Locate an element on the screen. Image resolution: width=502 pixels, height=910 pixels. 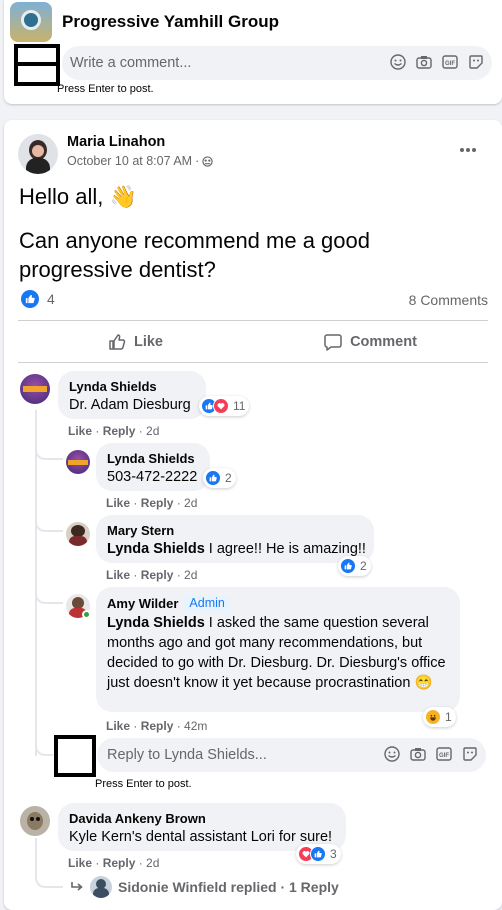
comment-actions: Like · Reply · 42m is located at coordinates (157, 726).